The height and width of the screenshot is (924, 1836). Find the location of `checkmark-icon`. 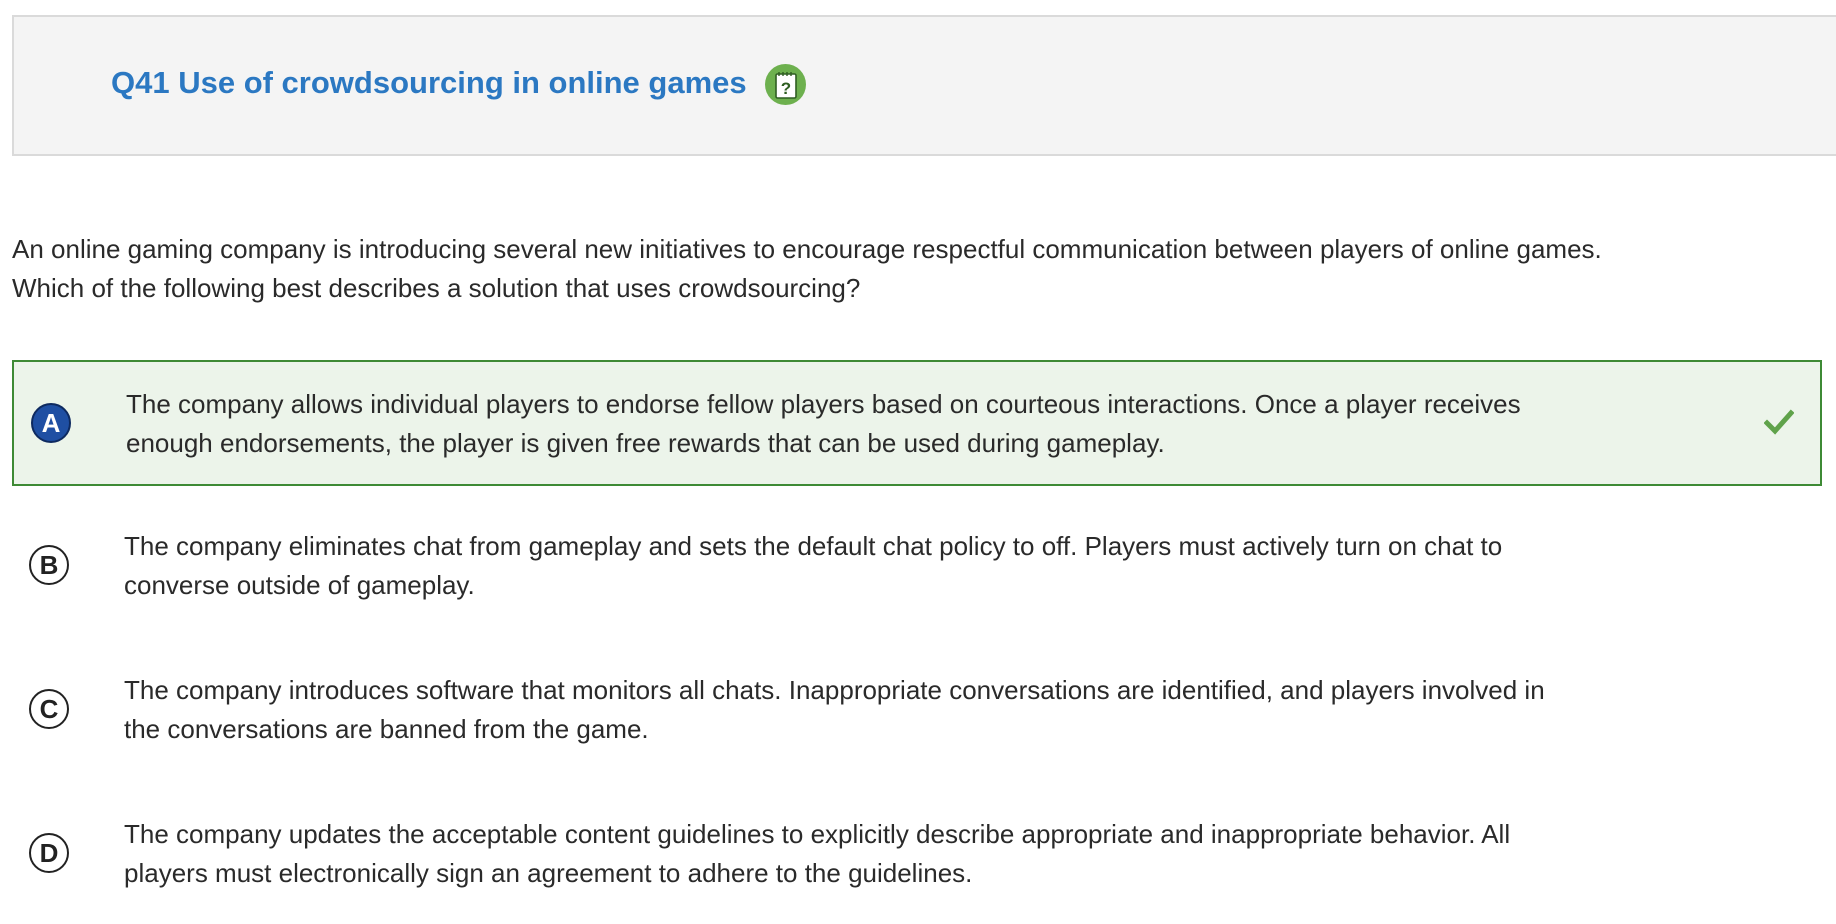

checkmark-icon is located at coordinates (1779, 422).